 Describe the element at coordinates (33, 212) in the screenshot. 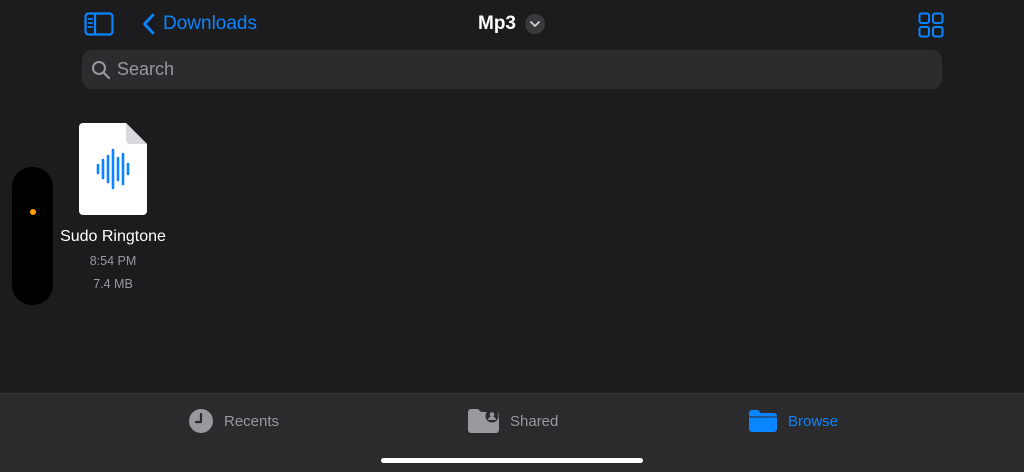

I see `status-dot` at that location.